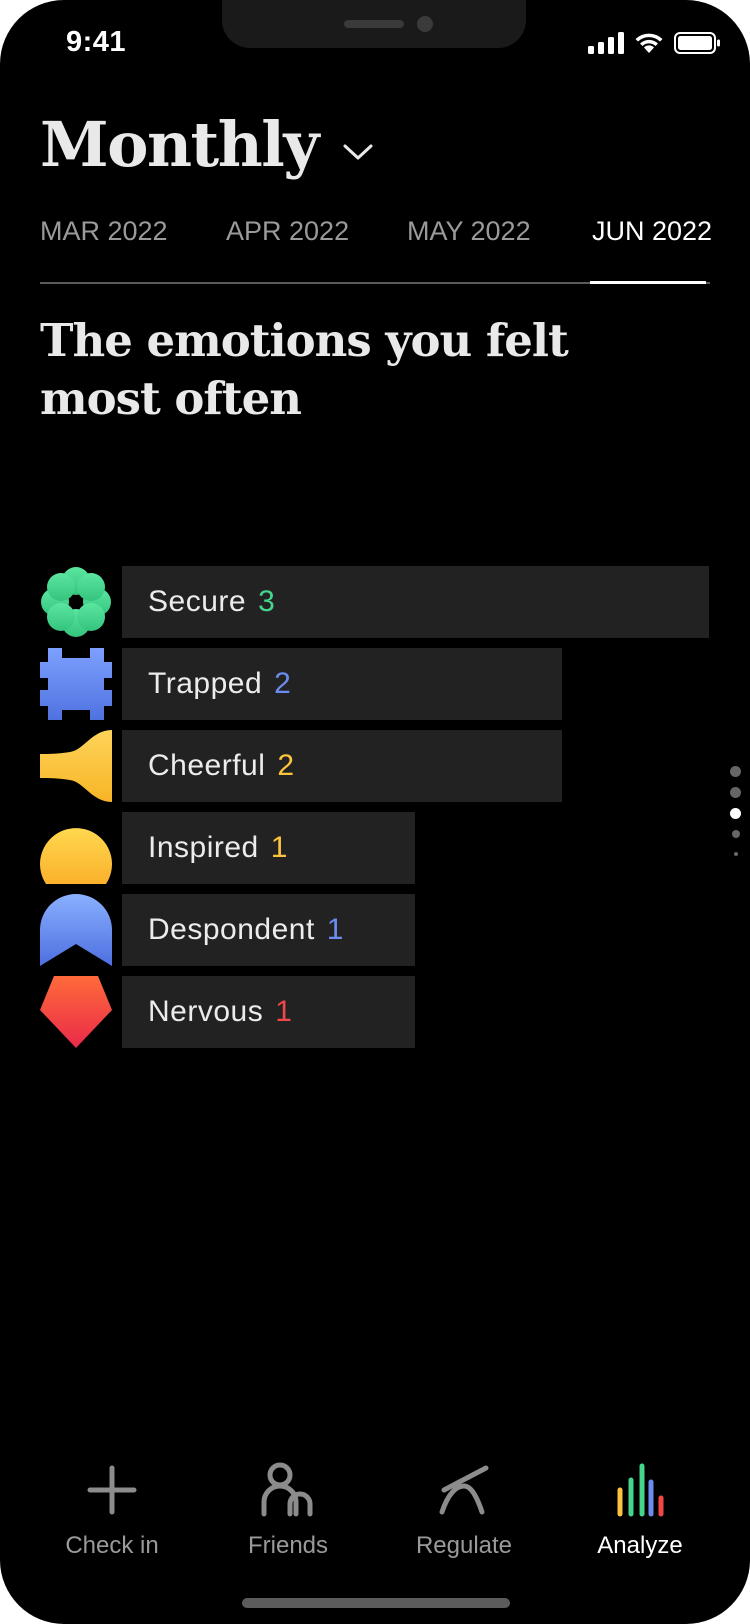  Describe the element at coordinates (206, 1011) in the screenshot. I see `emotion-label: Nervous` at that location.